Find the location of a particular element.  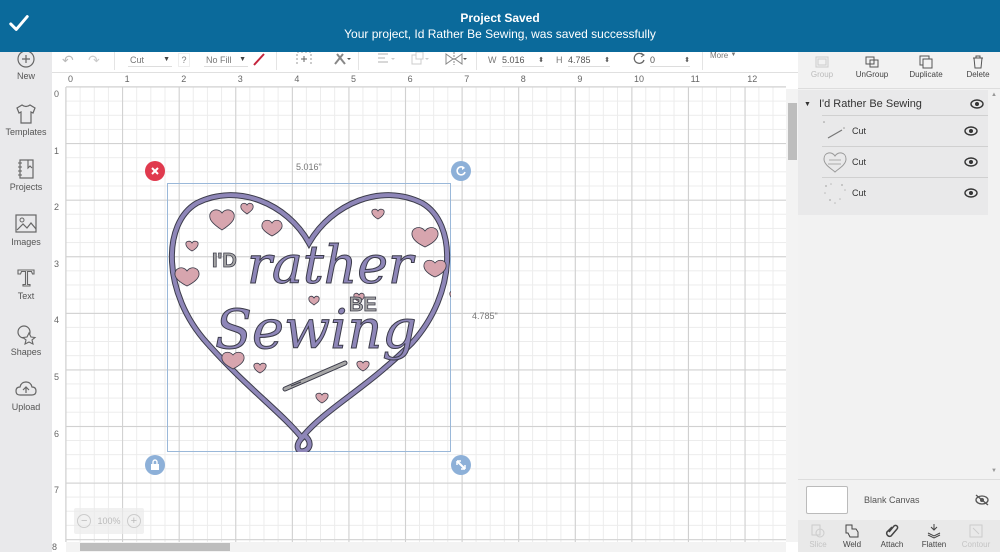

sidebar-label: New is located at coordinates (25, 76).